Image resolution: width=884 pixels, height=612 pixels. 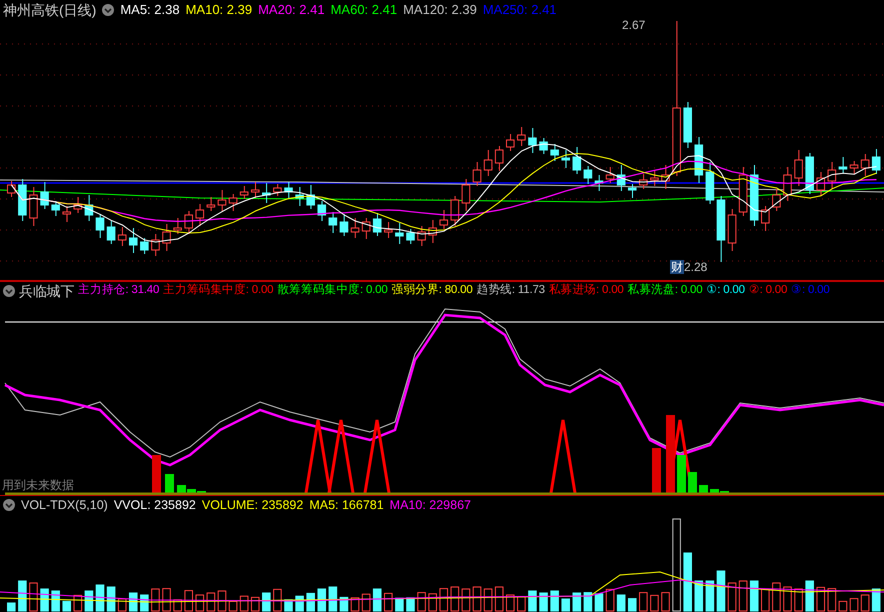 What do you see at coordinates (665, 290) in the screenshot?
I see `indicator-value: 私募洗盘: 0.00` at bounding box center [665, 290].